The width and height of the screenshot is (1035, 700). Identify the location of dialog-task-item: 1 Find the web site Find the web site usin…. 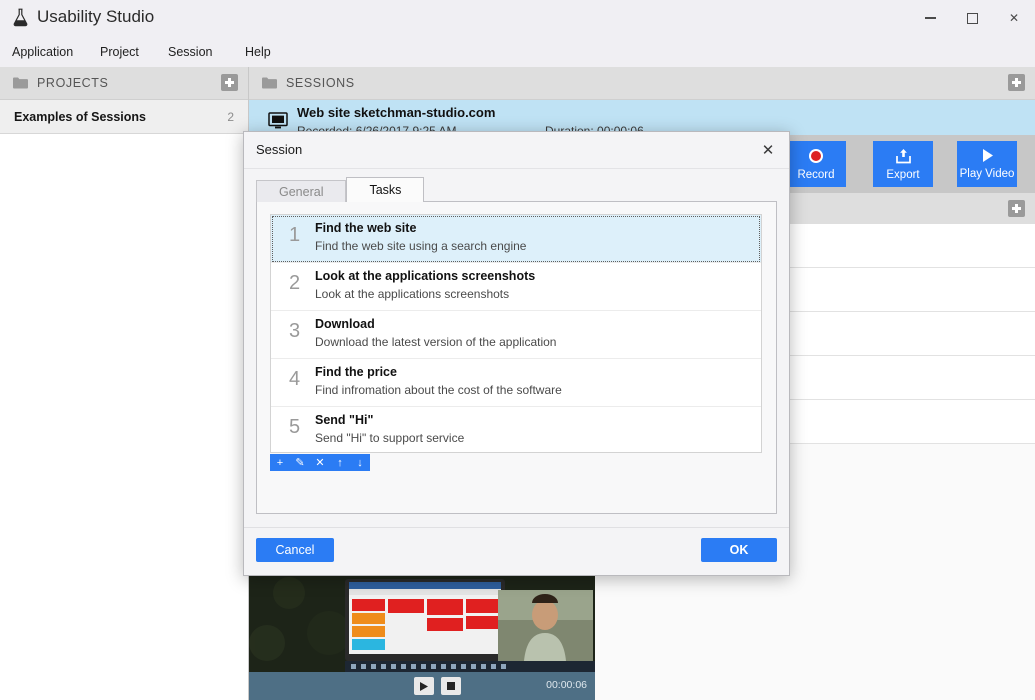
(516, 239).